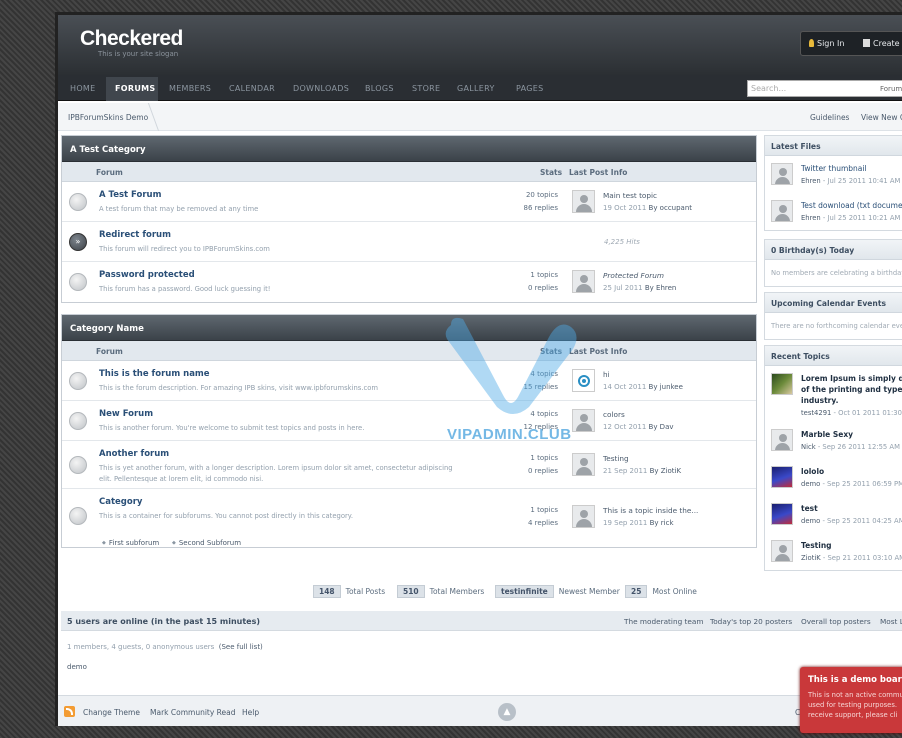 The image size is (902, 738). Describe the element at coordinates (529, 88) in the screenshot. I see `nav-pages: PAGES` at that location.